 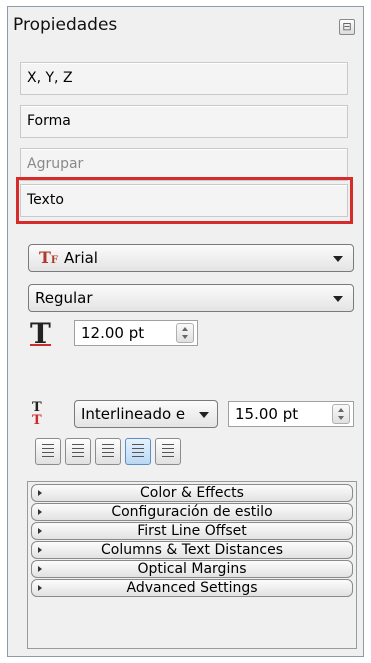 What do you see at coordinates (191, 258) in the screenshot?
I see `font-family-dropdown: TF Arial` at bounding box center [191, 258].